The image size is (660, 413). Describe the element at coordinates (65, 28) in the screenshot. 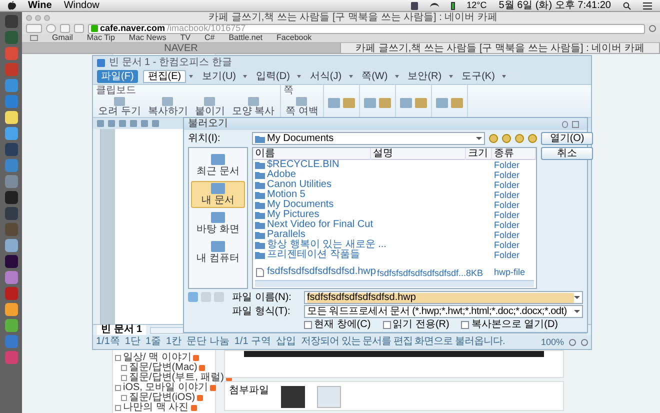

I see `home-icon` at that location.